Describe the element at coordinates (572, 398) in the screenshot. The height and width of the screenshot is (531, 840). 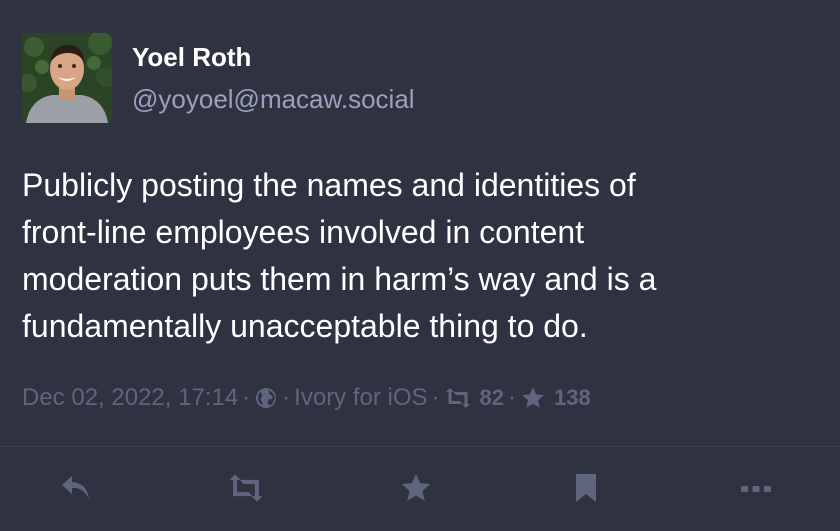
I see `favourite-count: 138` at that location.